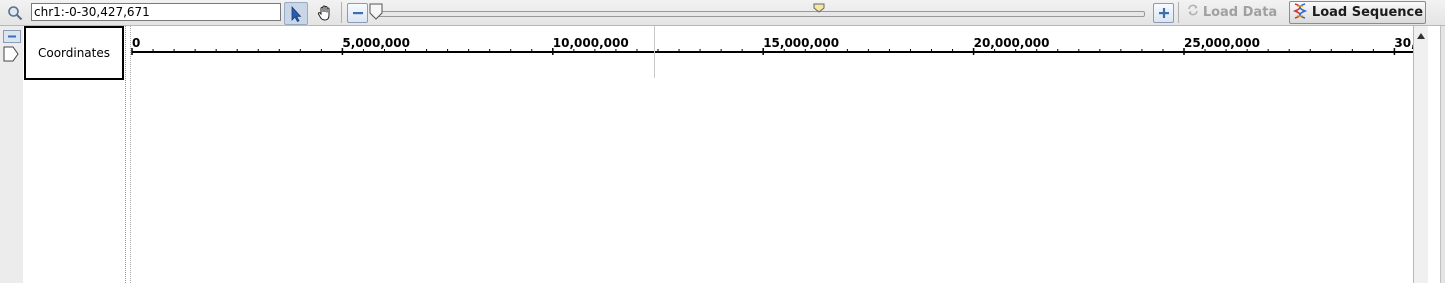 The width and height of the screenshot is (1445, 283). Describe the element at coordinates (12, 36) in the screenshot. I see `collapse-button` at that location.